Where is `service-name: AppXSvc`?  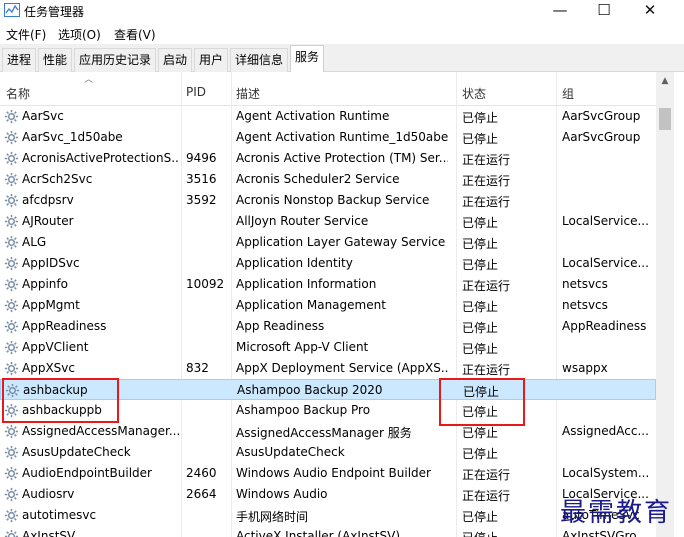 service-name: AppXSvc is located at coordinates (48, 368).